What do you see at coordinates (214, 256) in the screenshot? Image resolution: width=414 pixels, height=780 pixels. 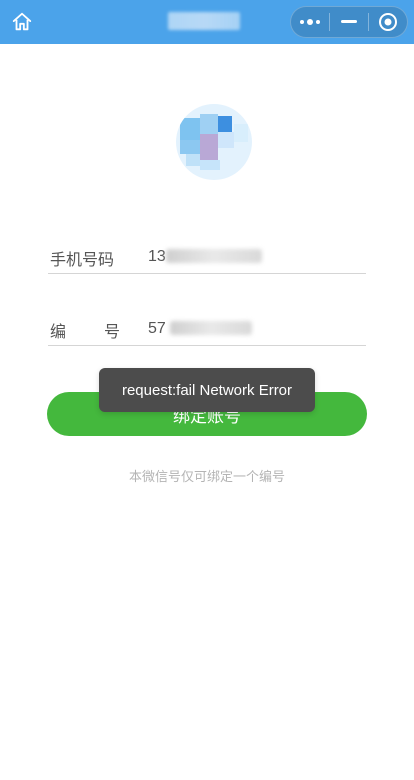 I see `phone-redaction` at bounding box center [214, 256].